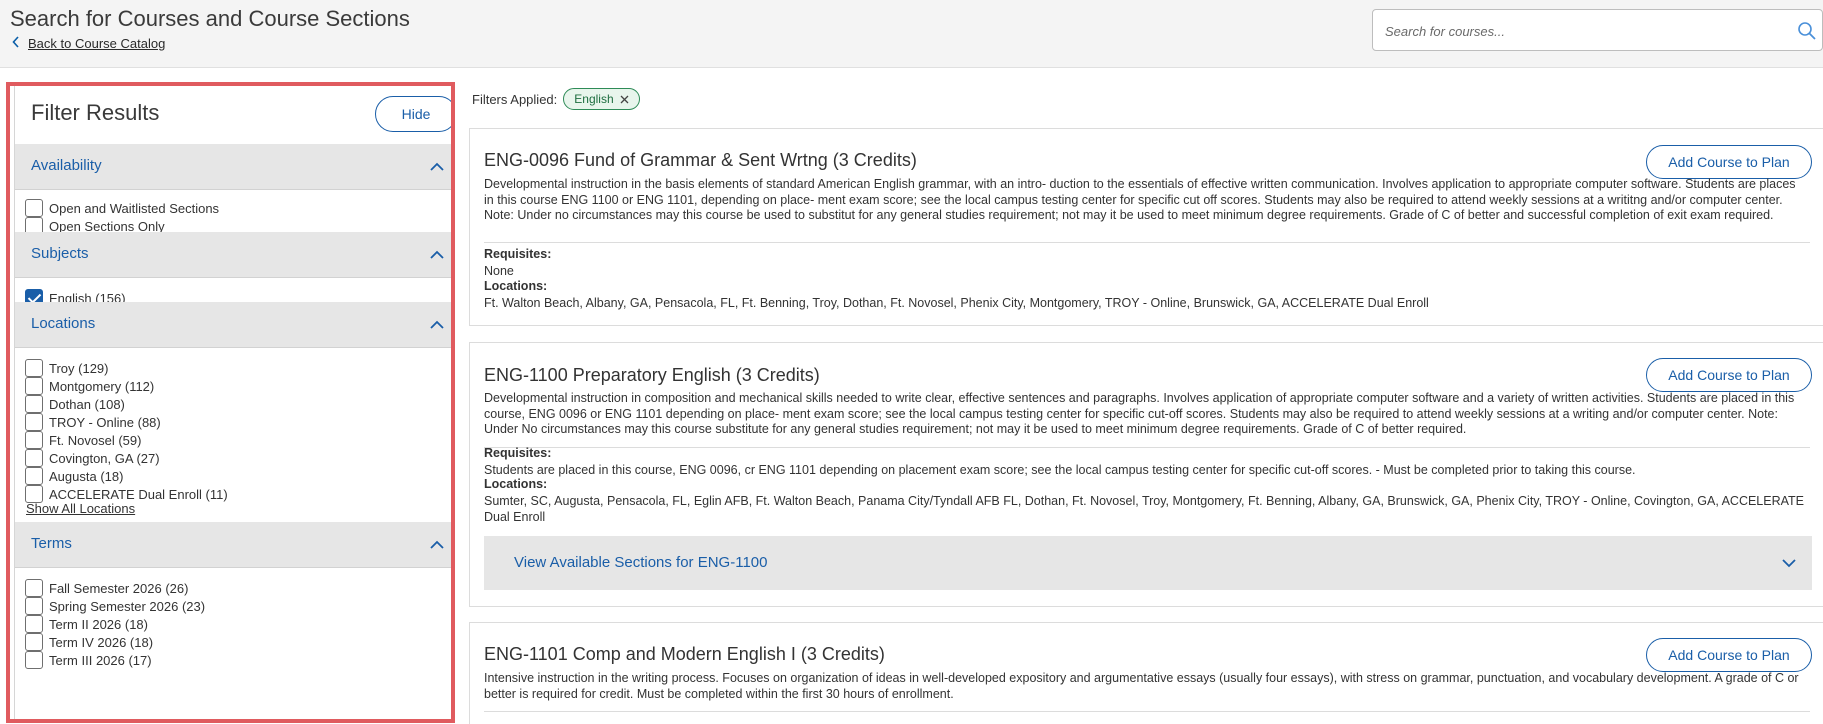  Describe the element at coordinates (413, 114) in the screenshot. I see `hide-filters-button: Hide` at that location.